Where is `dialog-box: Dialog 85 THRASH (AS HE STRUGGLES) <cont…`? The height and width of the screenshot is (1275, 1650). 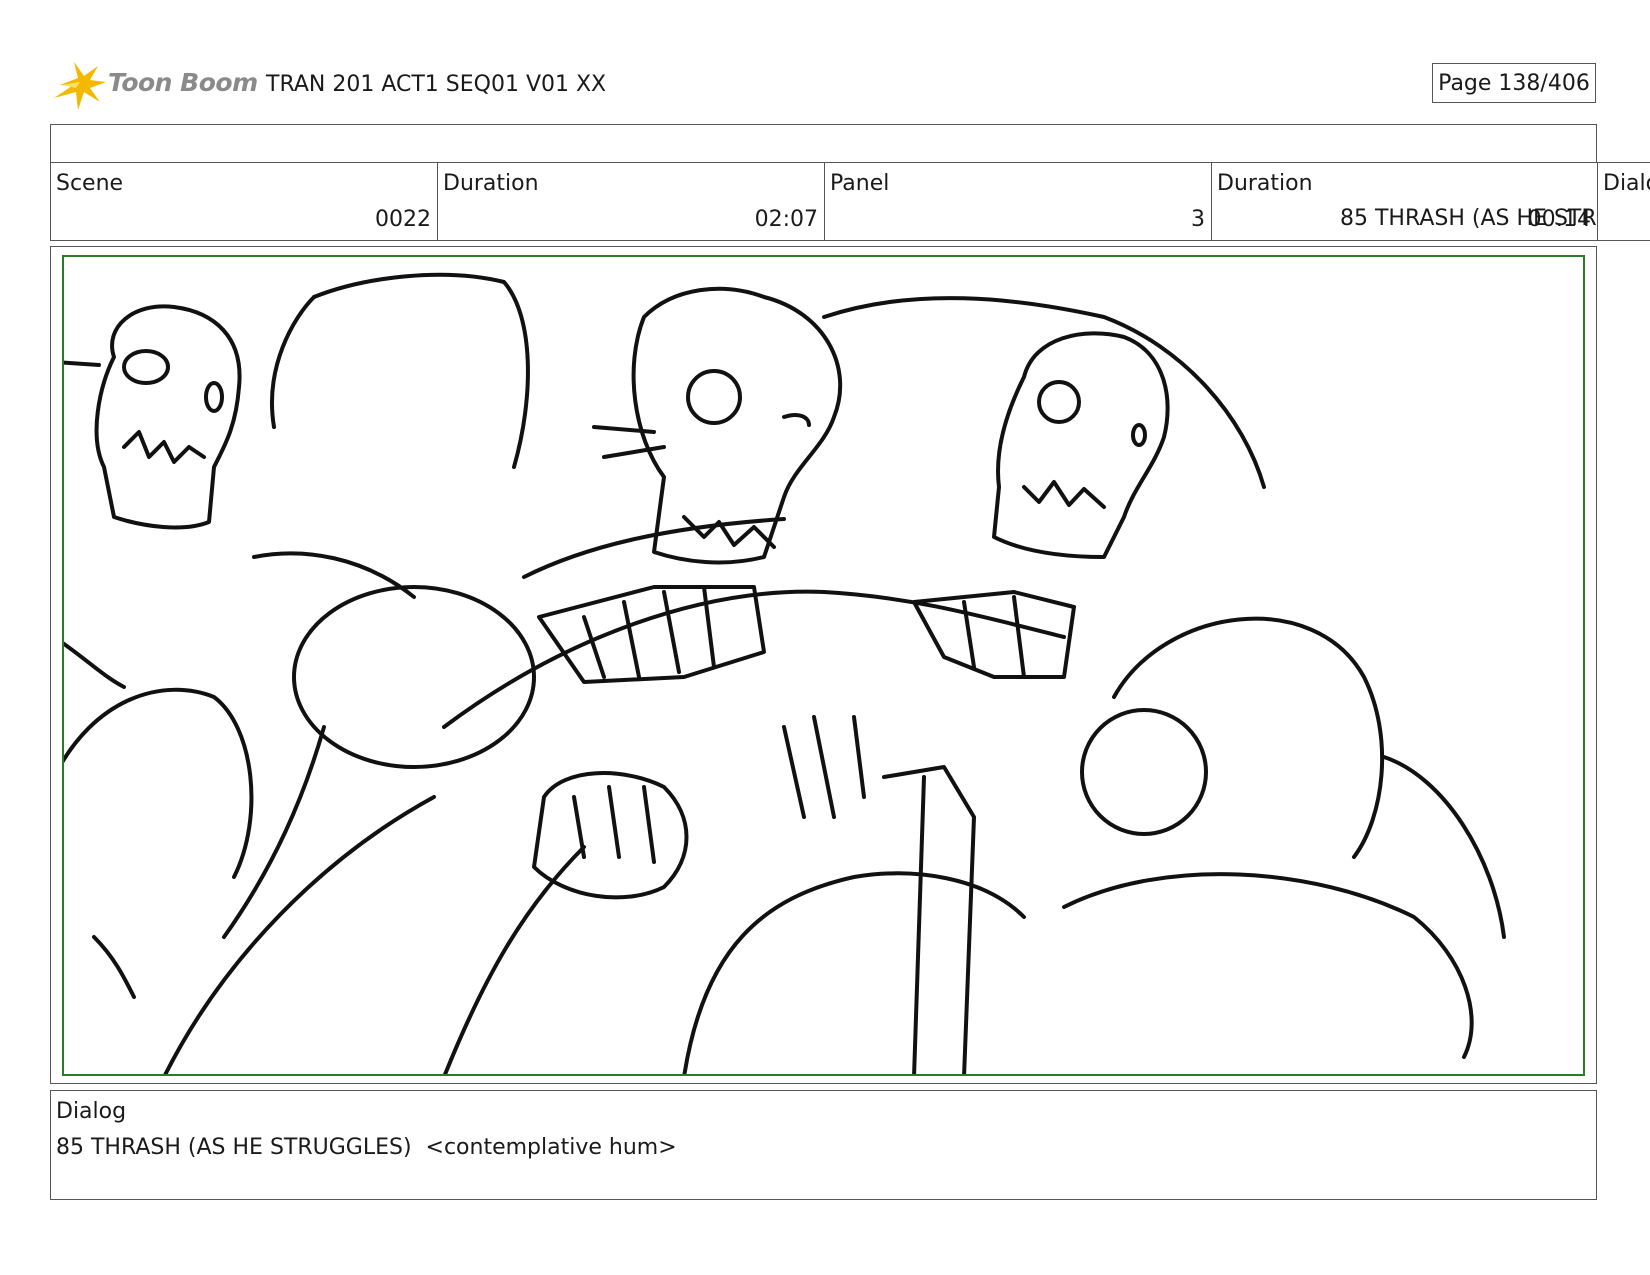 dialog-box: Dialog 85 THRASH (AS HE STRUGGLES) <cont… is located at coordinates (823, 1145).